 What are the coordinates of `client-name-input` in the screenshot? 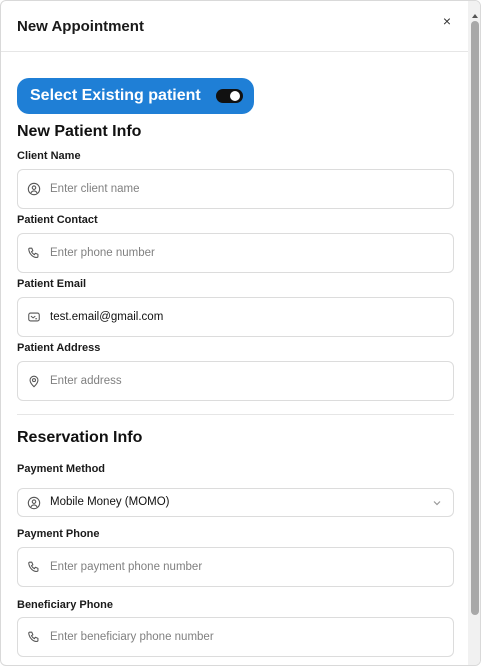 It's located at (247, 189).